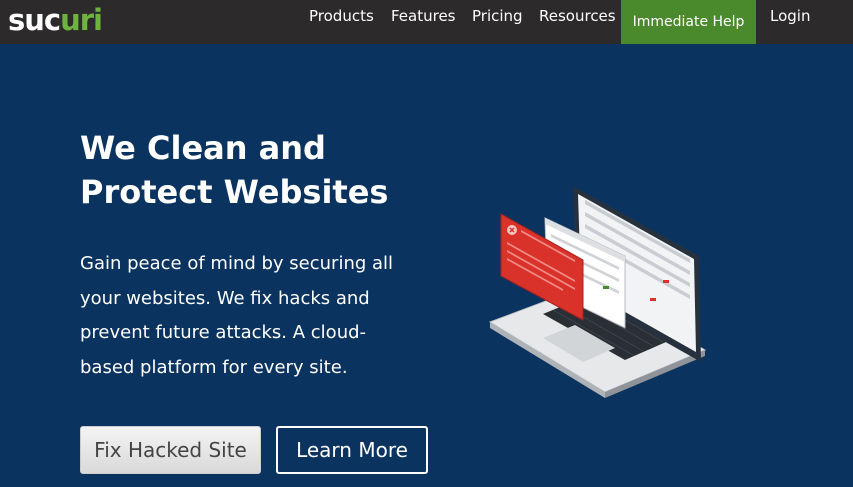 This screenshot has height=487, width=853. I want to click on sucuri-logo: suc uri, so click(55, 20).